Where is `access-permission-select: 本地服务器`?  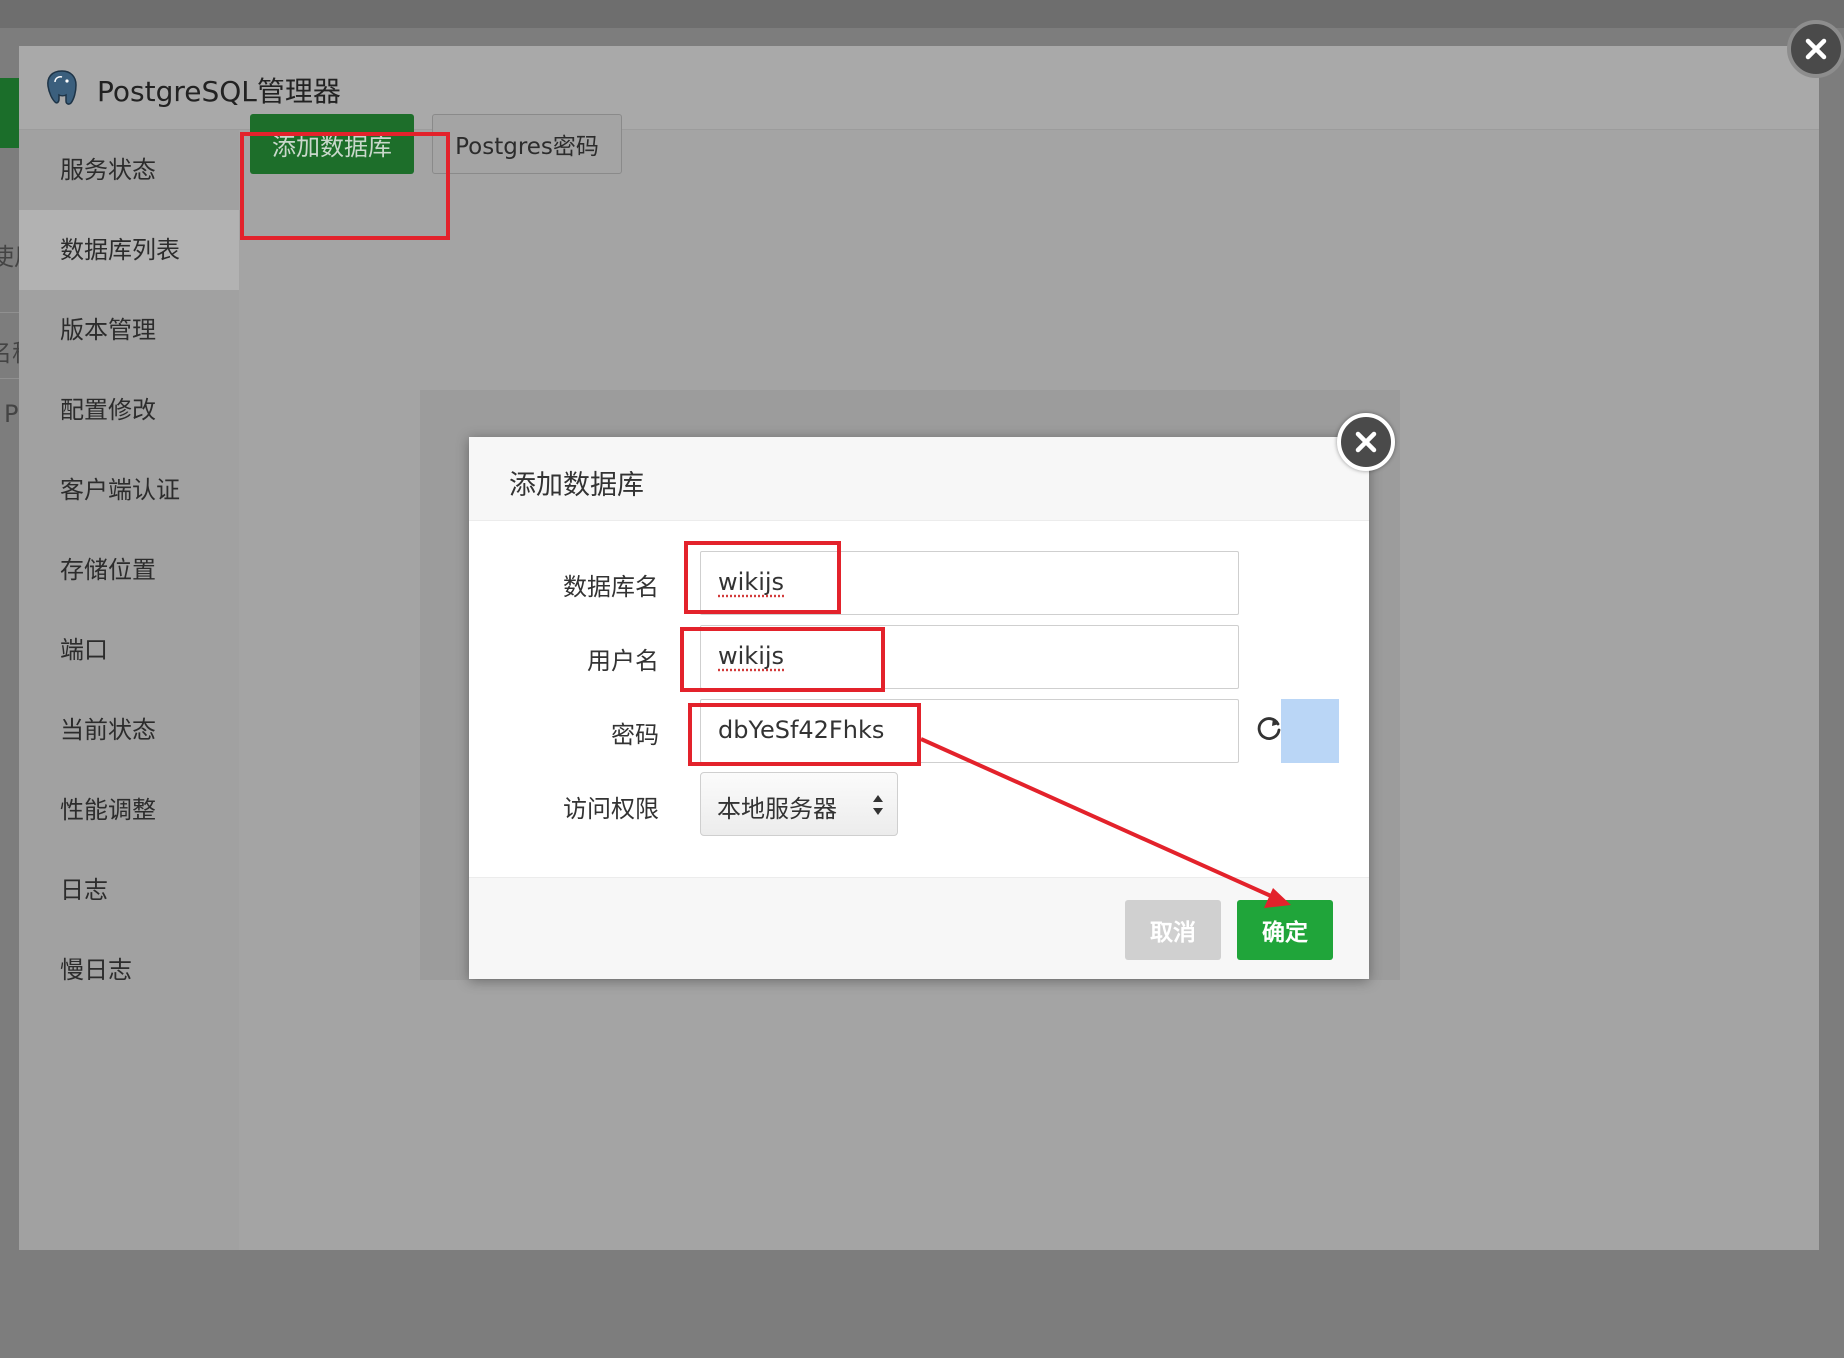 access-permission-select: 本地服务器 is located at coordinates (799, 804).